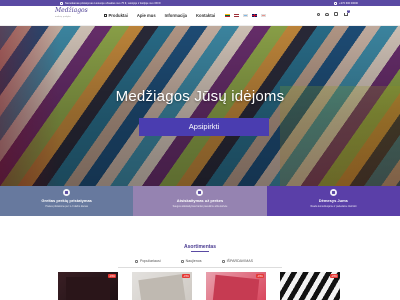 This screenshot has height=300, width=400. Describe the element at coordinates (318, 14) in the screenshot. I see `search-icon` at that location.